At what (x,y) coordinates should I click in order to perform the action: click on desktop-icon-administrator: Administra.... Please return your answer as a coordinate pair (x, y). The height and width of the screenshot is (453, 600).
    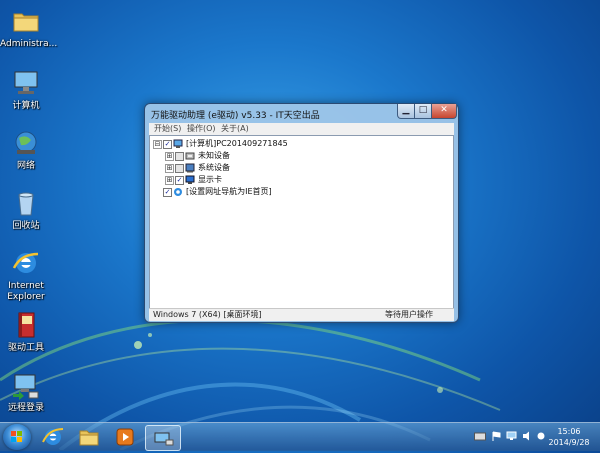
    Looking at the image, I should click on (29, 28).